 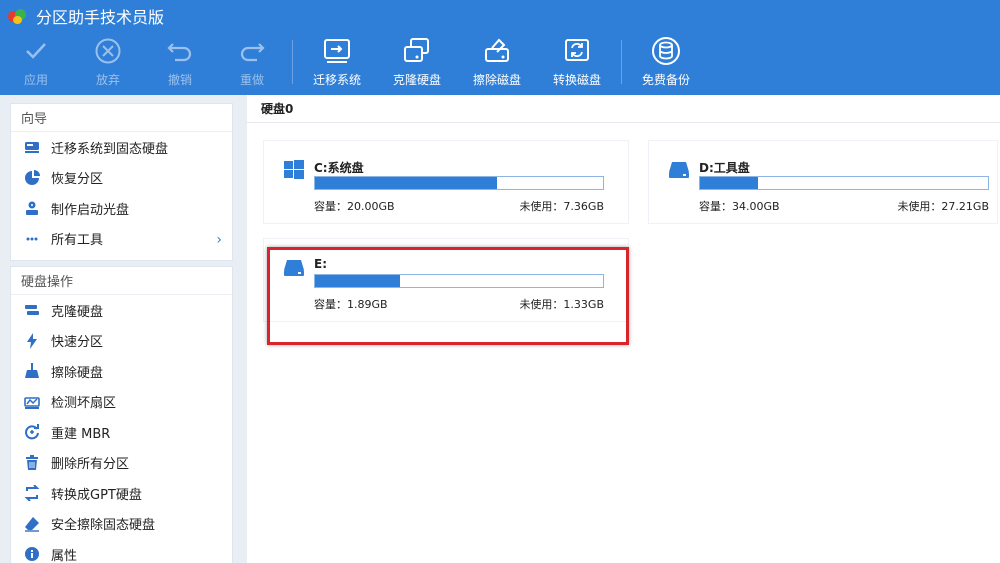 I want to click on check-icon, so click(x=36, y=51).